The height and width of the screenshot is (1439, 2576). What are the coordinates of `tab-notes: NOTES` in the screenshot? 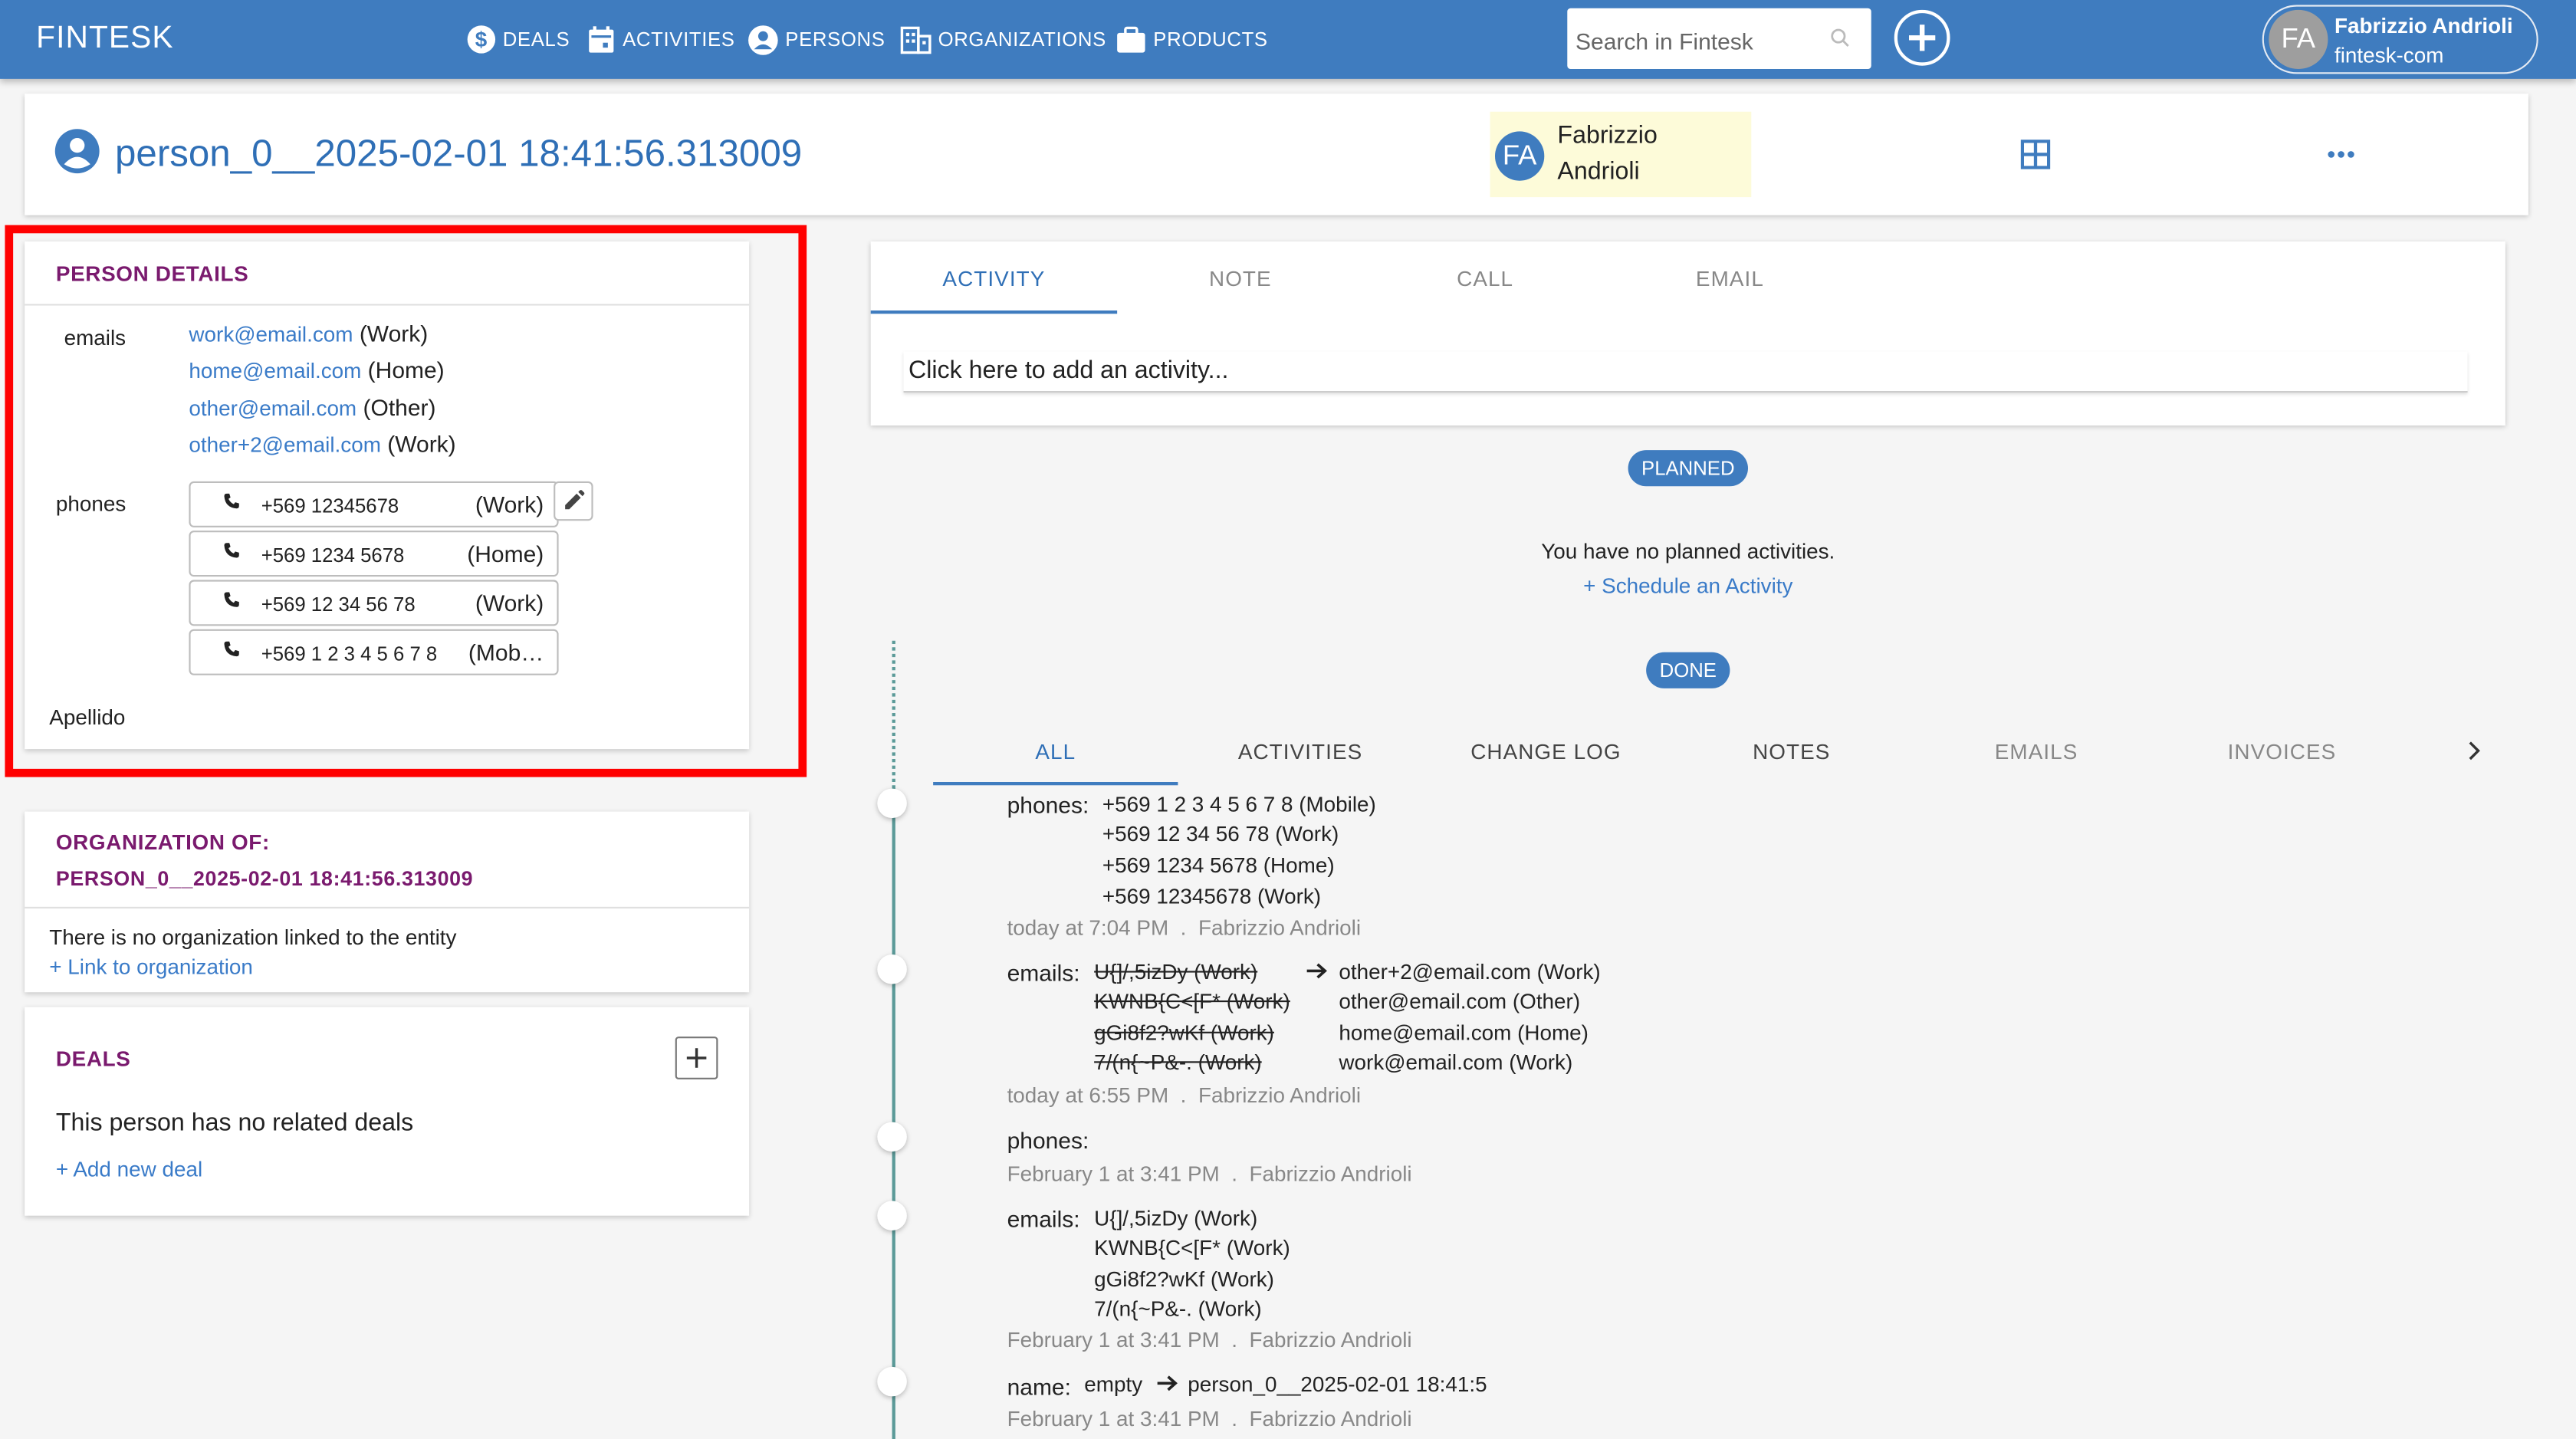 It's located at (1791, 751).